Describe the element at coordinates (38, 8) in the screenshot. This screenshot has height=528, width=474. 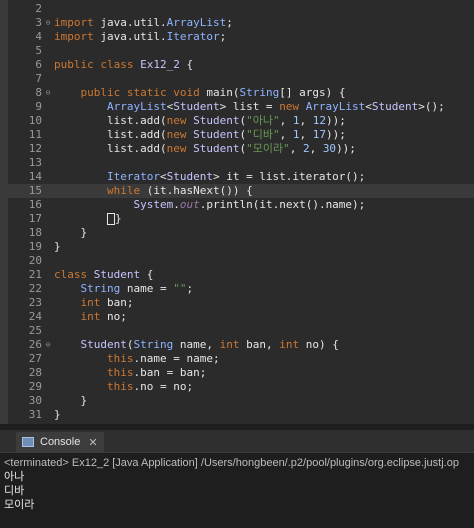
I see `line-number: 2` at that location.